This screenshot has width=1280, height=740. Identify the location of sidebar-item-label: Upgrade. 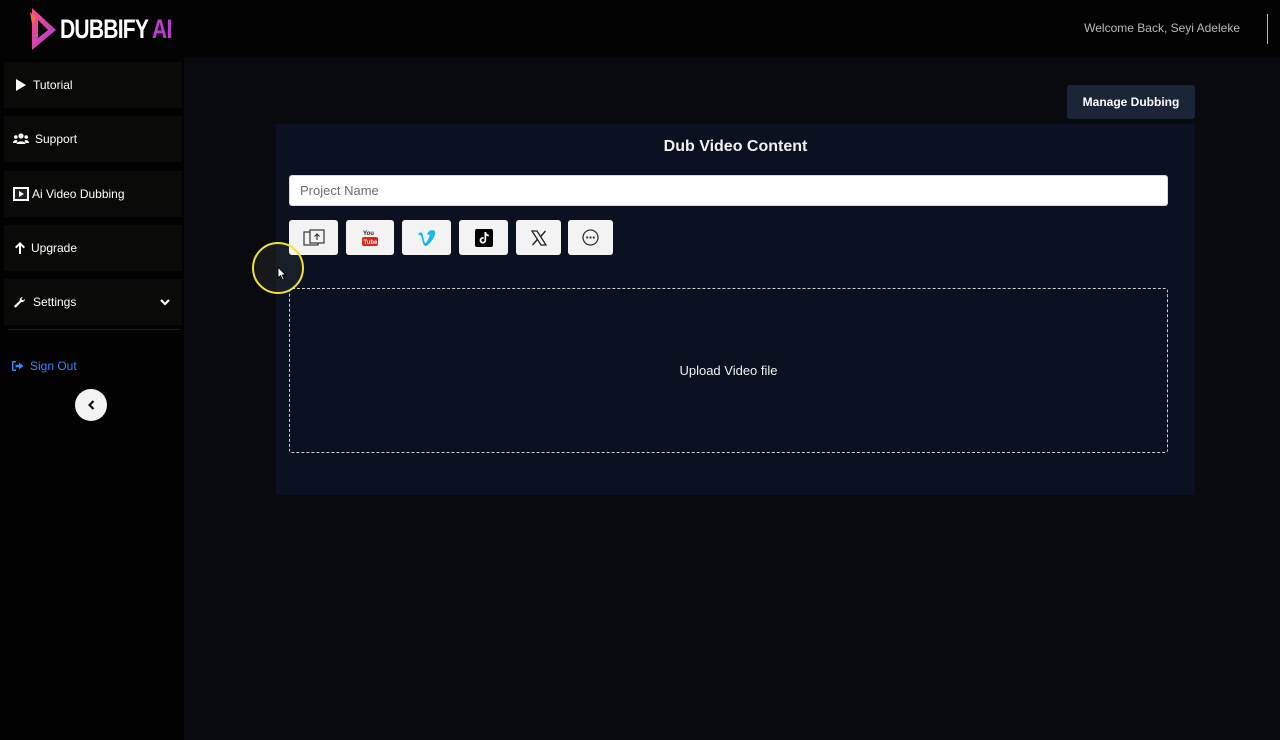
(54, 248).